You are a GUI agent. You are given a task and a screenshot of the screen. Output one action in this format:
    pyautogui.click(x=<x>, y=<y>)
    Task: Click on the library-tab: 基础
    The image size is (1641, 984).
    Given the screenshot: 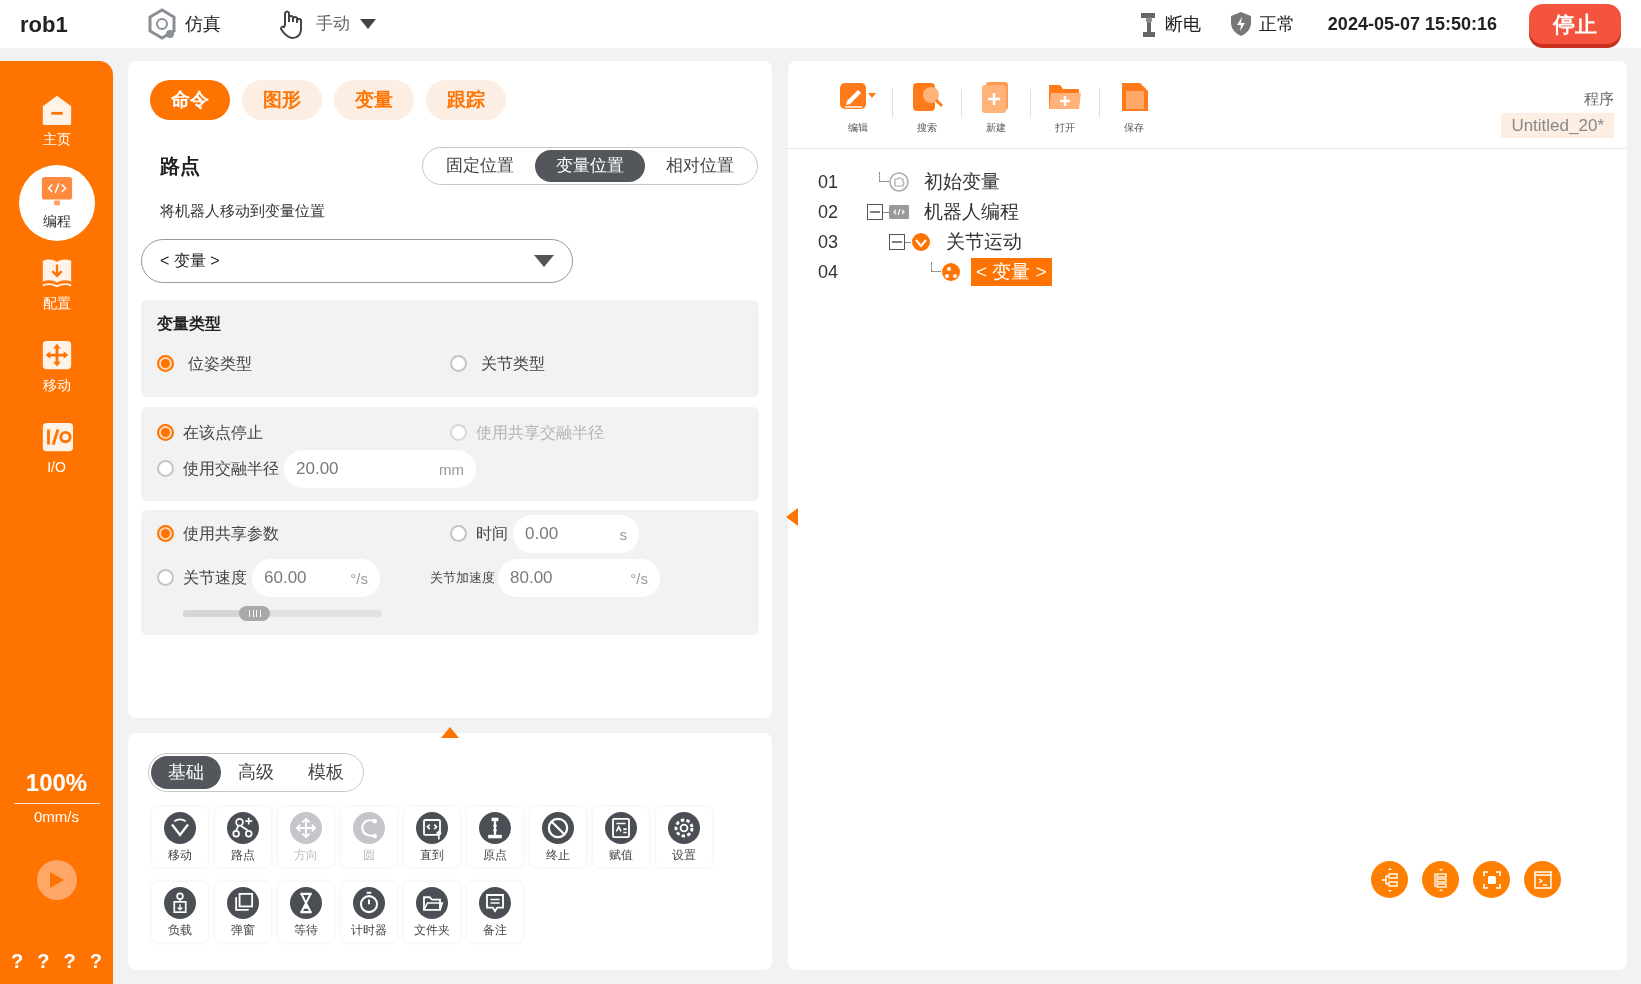 What is the action you would take?
    pyautogui.click(x=186, y=772)
    